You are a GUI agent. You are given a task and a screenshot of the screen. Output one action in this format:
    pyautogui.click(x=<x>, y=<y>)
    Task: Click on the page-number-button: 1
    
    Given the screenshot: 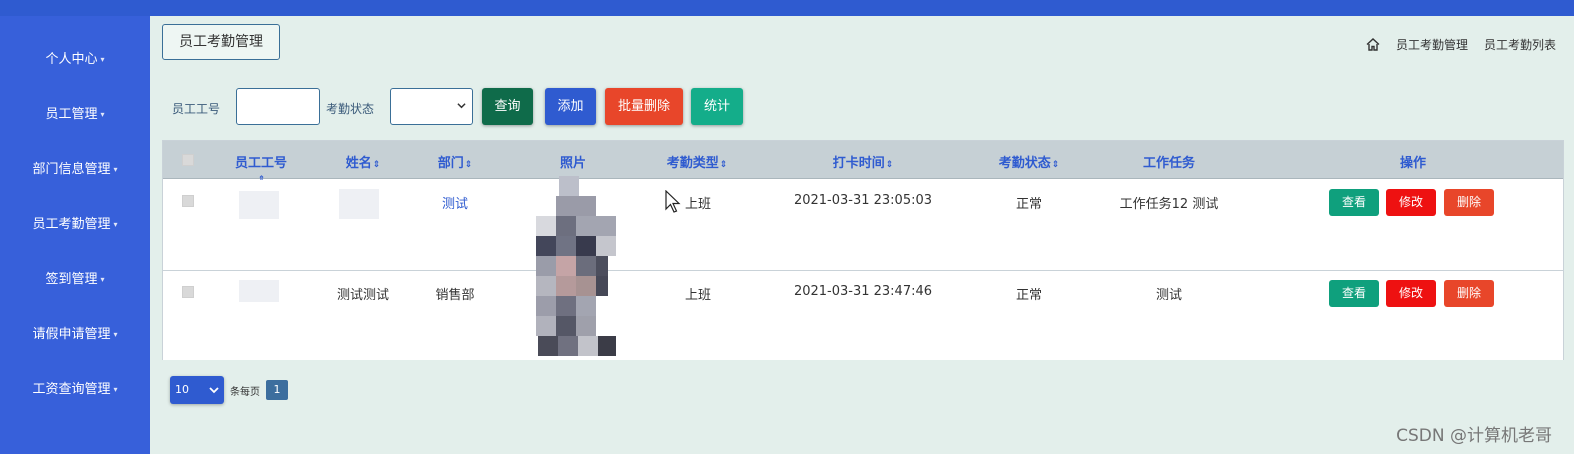 What is the action you would take?
    pyautogui.click(x=277, y=390)
    